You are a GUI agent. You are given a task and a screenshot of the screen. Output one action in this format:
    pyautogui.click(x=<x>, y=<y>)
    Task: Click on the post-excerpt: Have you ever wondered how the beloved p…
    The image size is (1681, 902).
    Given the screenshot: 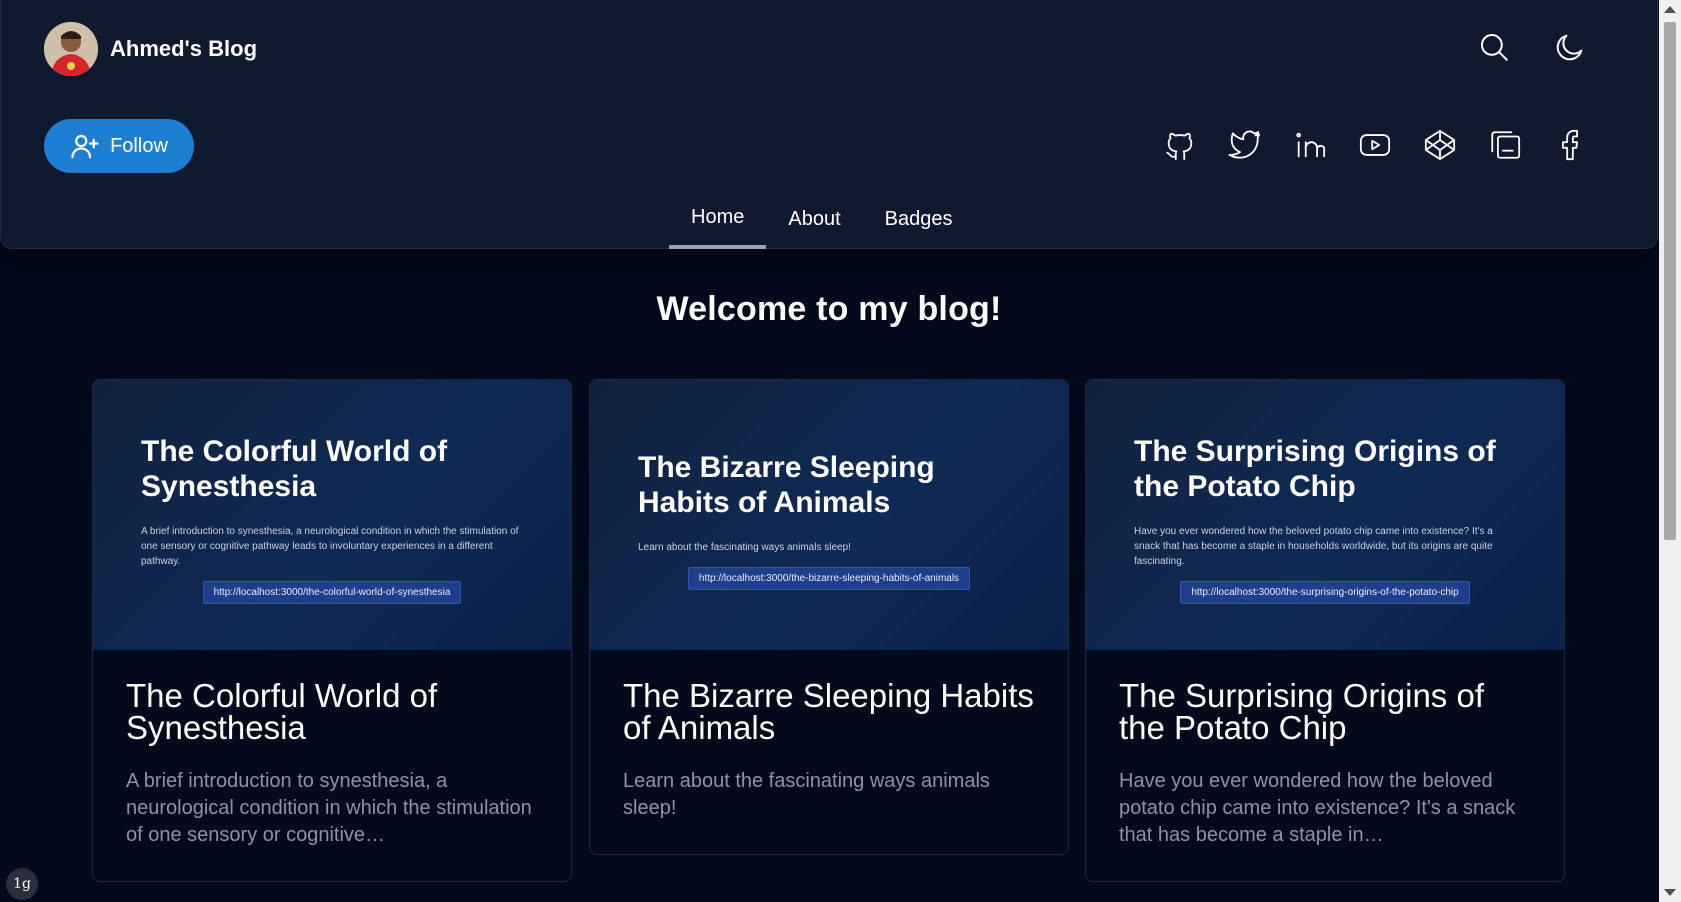 What is the action you would take?
    pyautogui.click(x=1317, y=808)
    